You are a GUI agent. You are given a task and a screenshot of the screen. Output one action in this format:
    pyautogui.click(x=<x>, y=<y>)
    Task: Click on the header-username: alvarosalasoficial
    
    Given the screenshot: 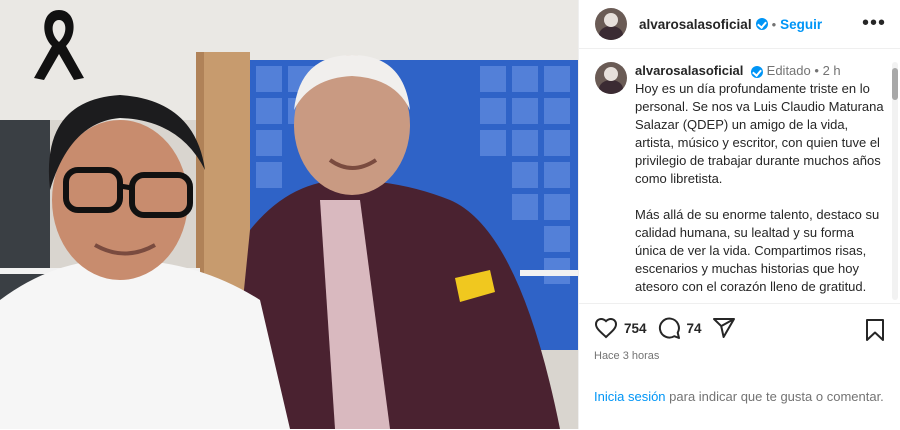 What is the action you would take?
    pyautogui.click(x=695, y=24)
    